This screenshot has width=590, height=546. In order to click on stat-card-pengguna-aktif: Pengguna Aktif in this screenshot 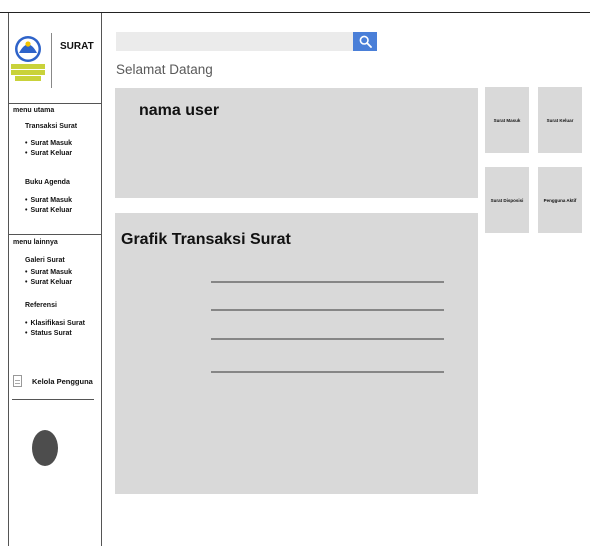, I will do `click(560, 200)`.